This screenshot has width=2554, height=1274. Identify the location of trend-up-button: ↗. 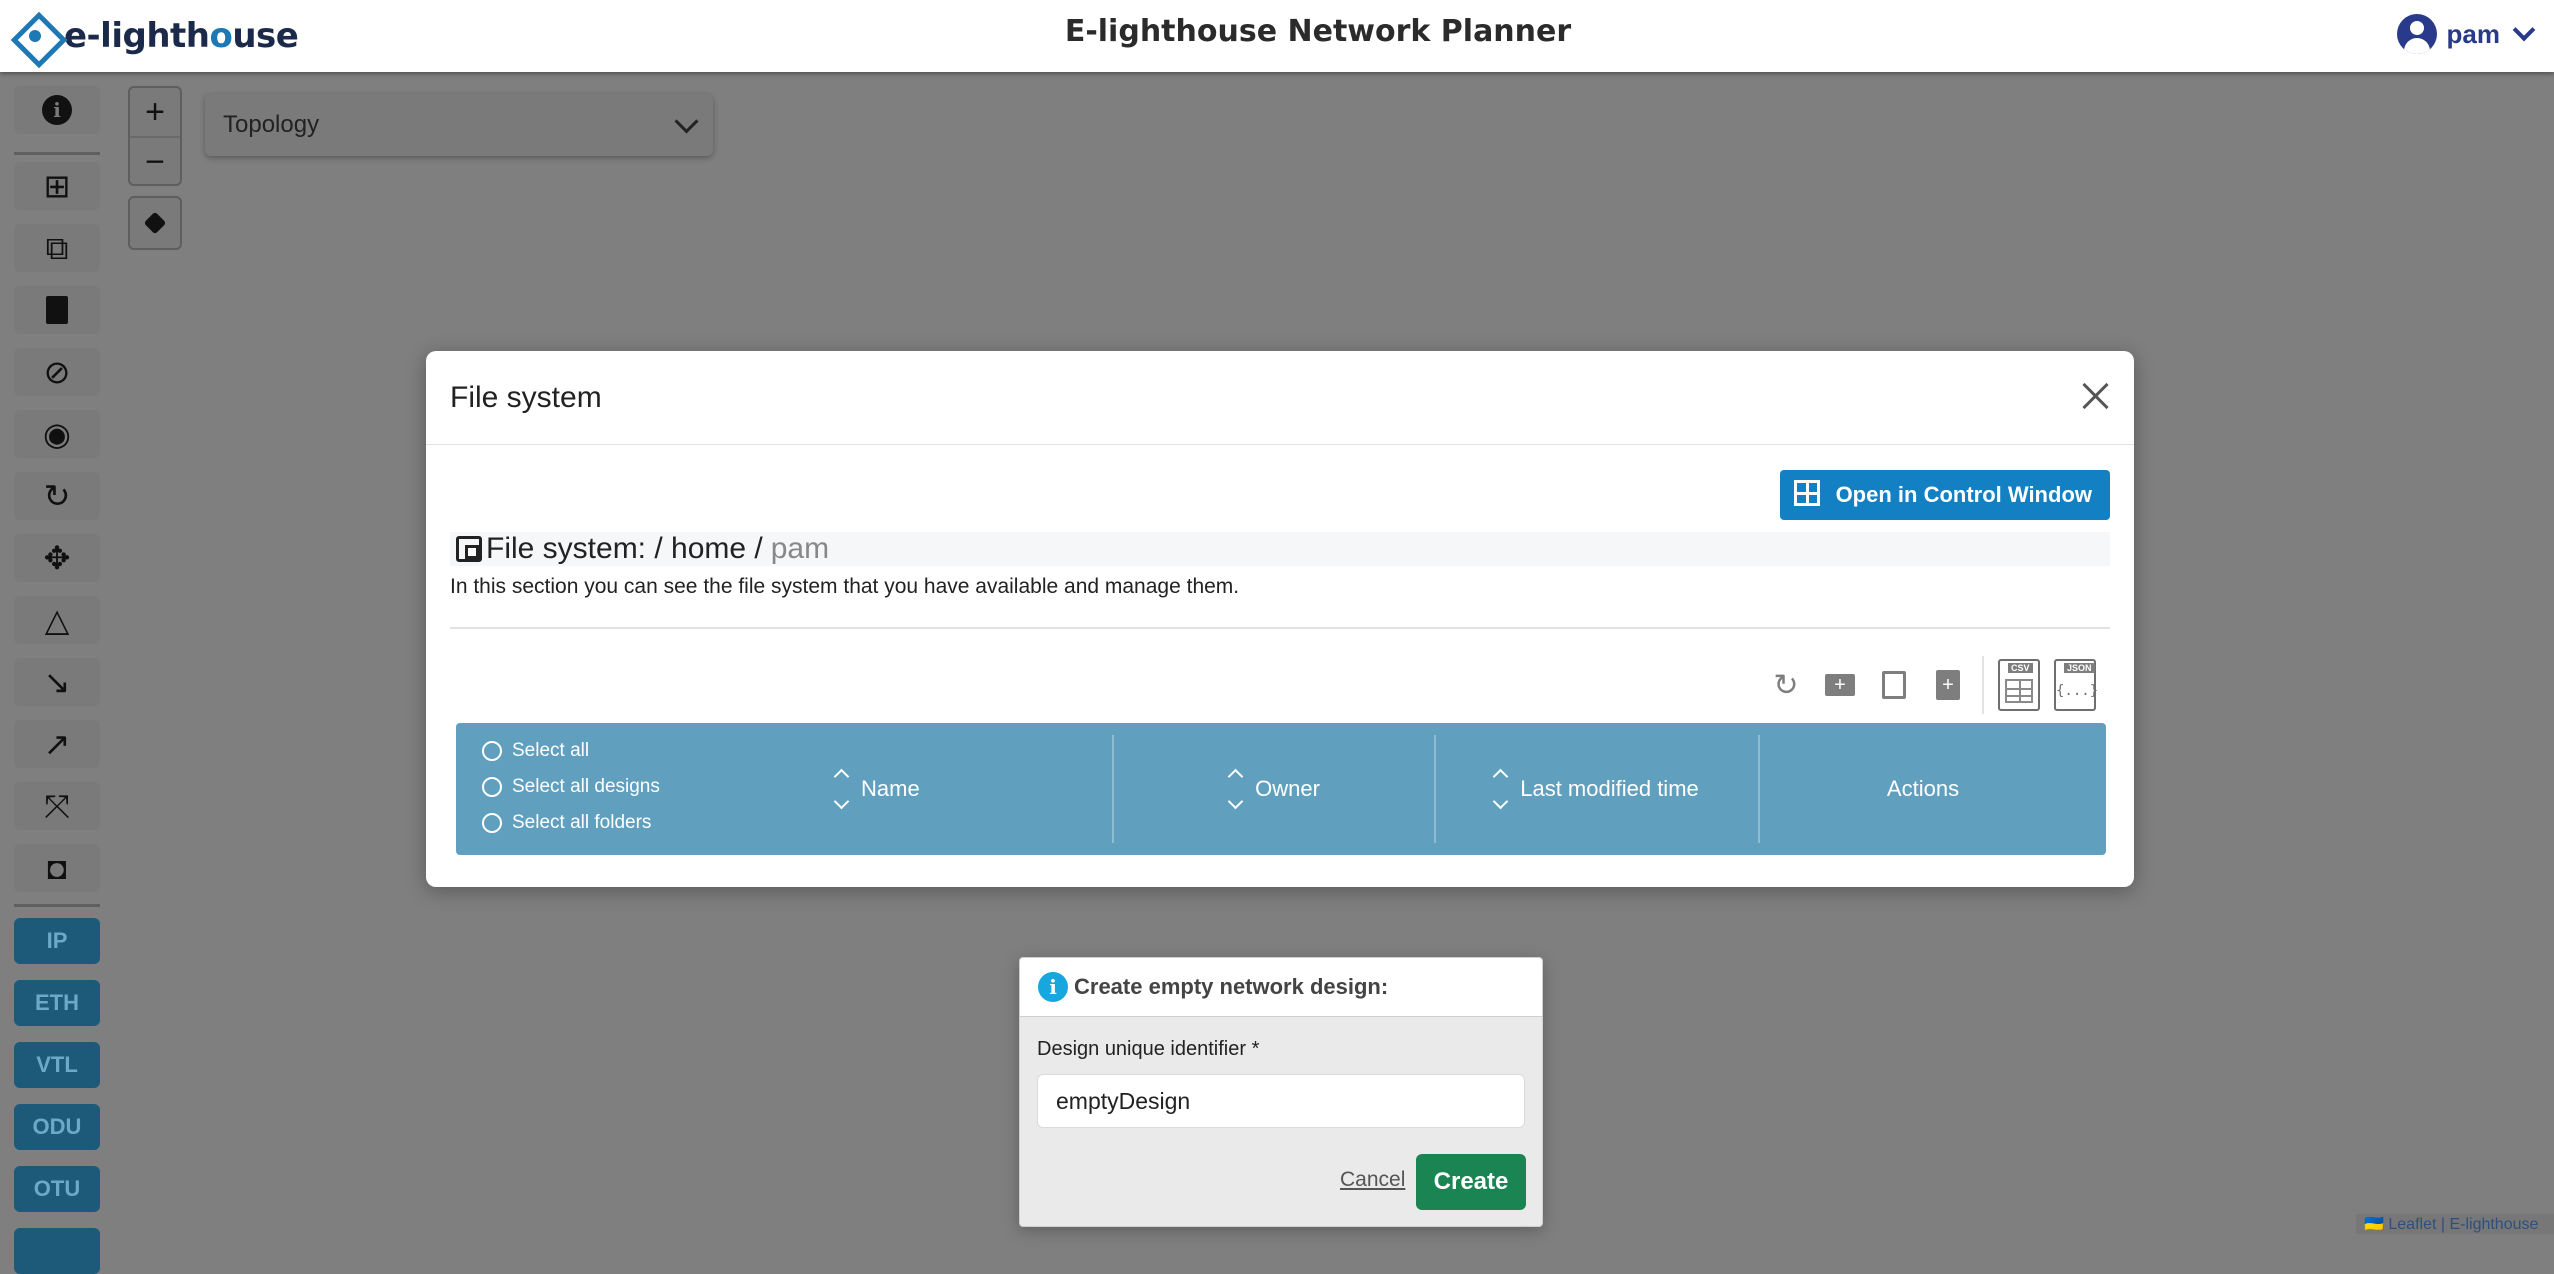
(57, 744).